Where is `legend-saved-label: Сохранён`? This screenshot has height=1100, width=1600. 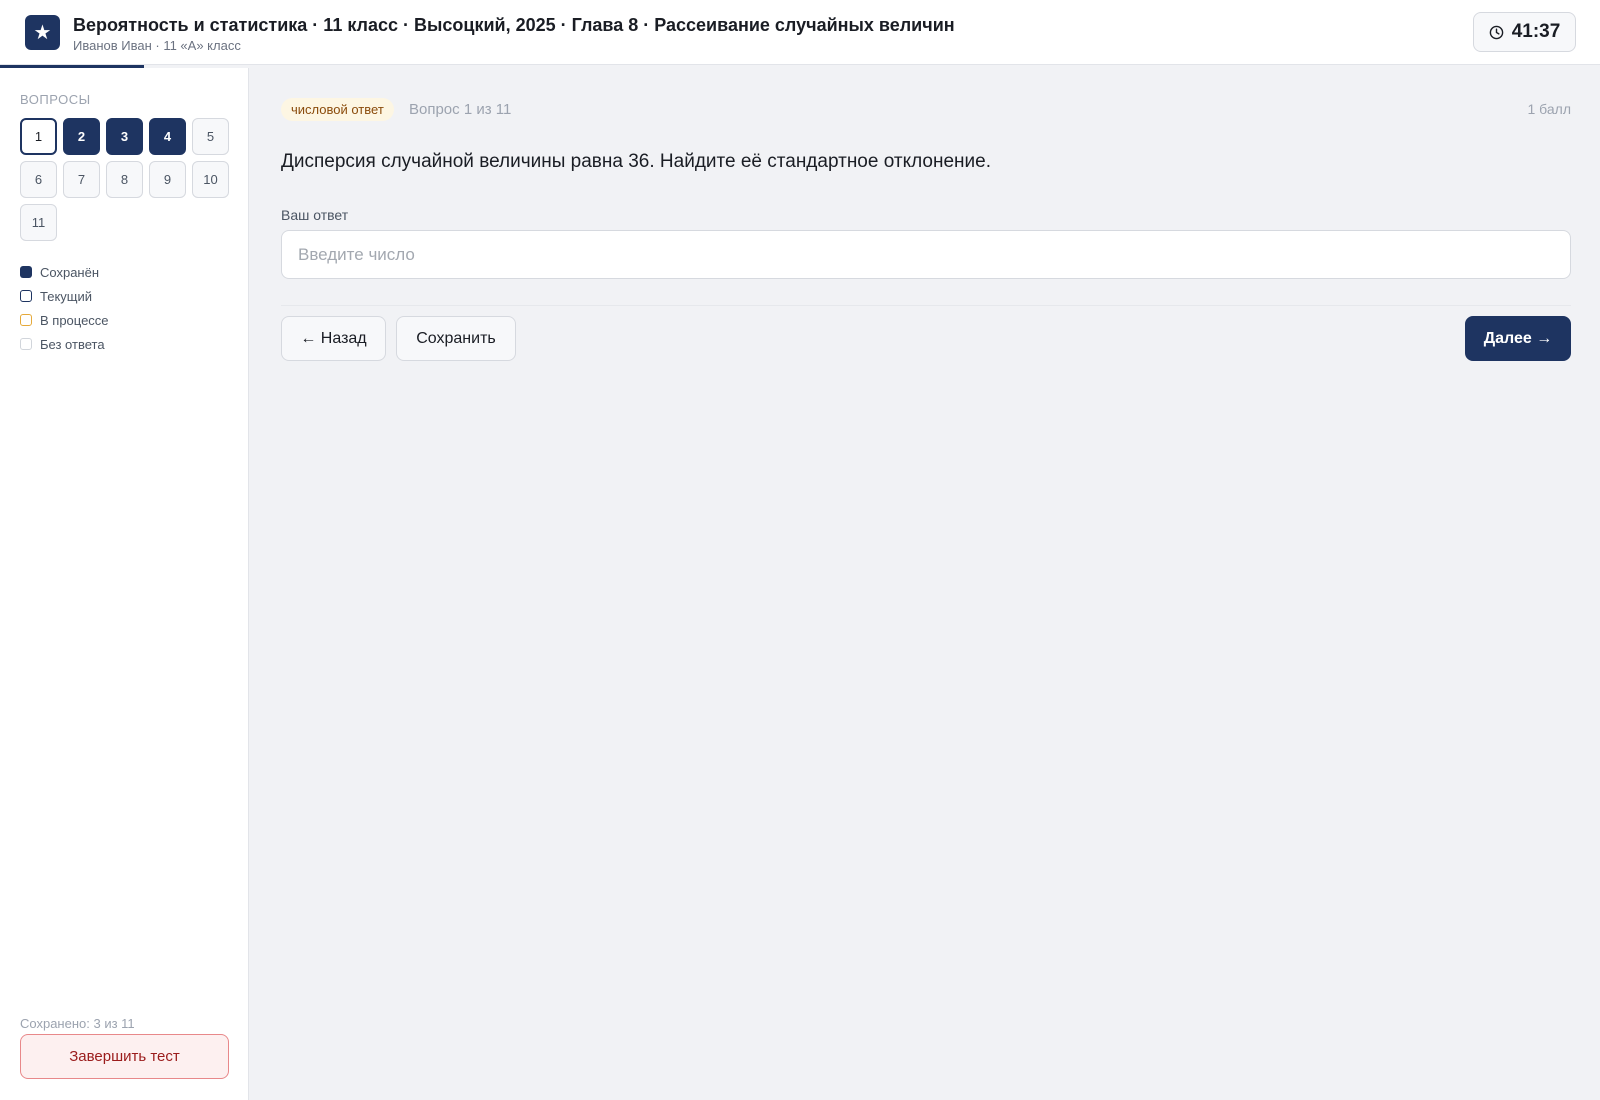 legend-saved-label: Сохранён is located at coordinates (70, 272).